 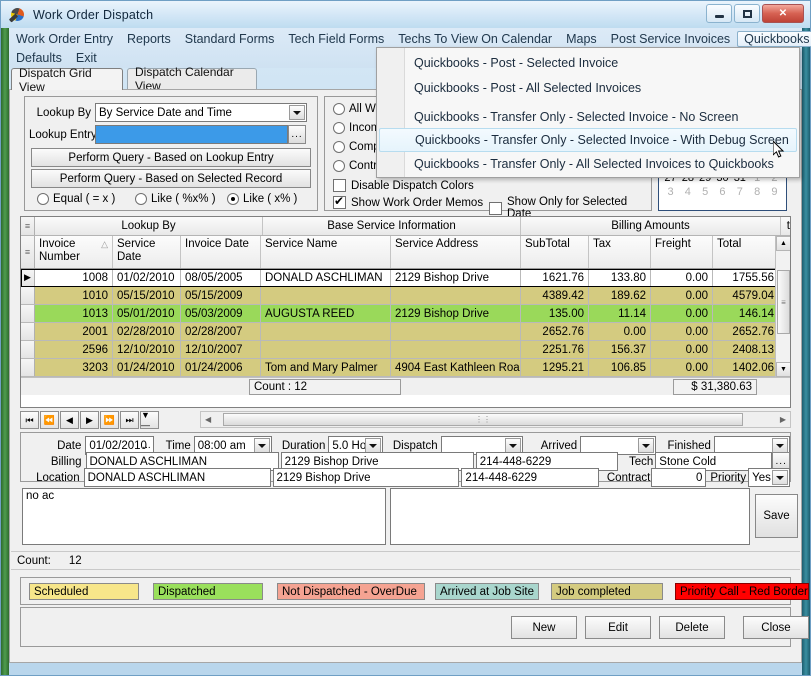 What do you see at coordinates (618, 627) in the screenshot?
I see `edit-button: Edit` at bounding box center [618, 627].